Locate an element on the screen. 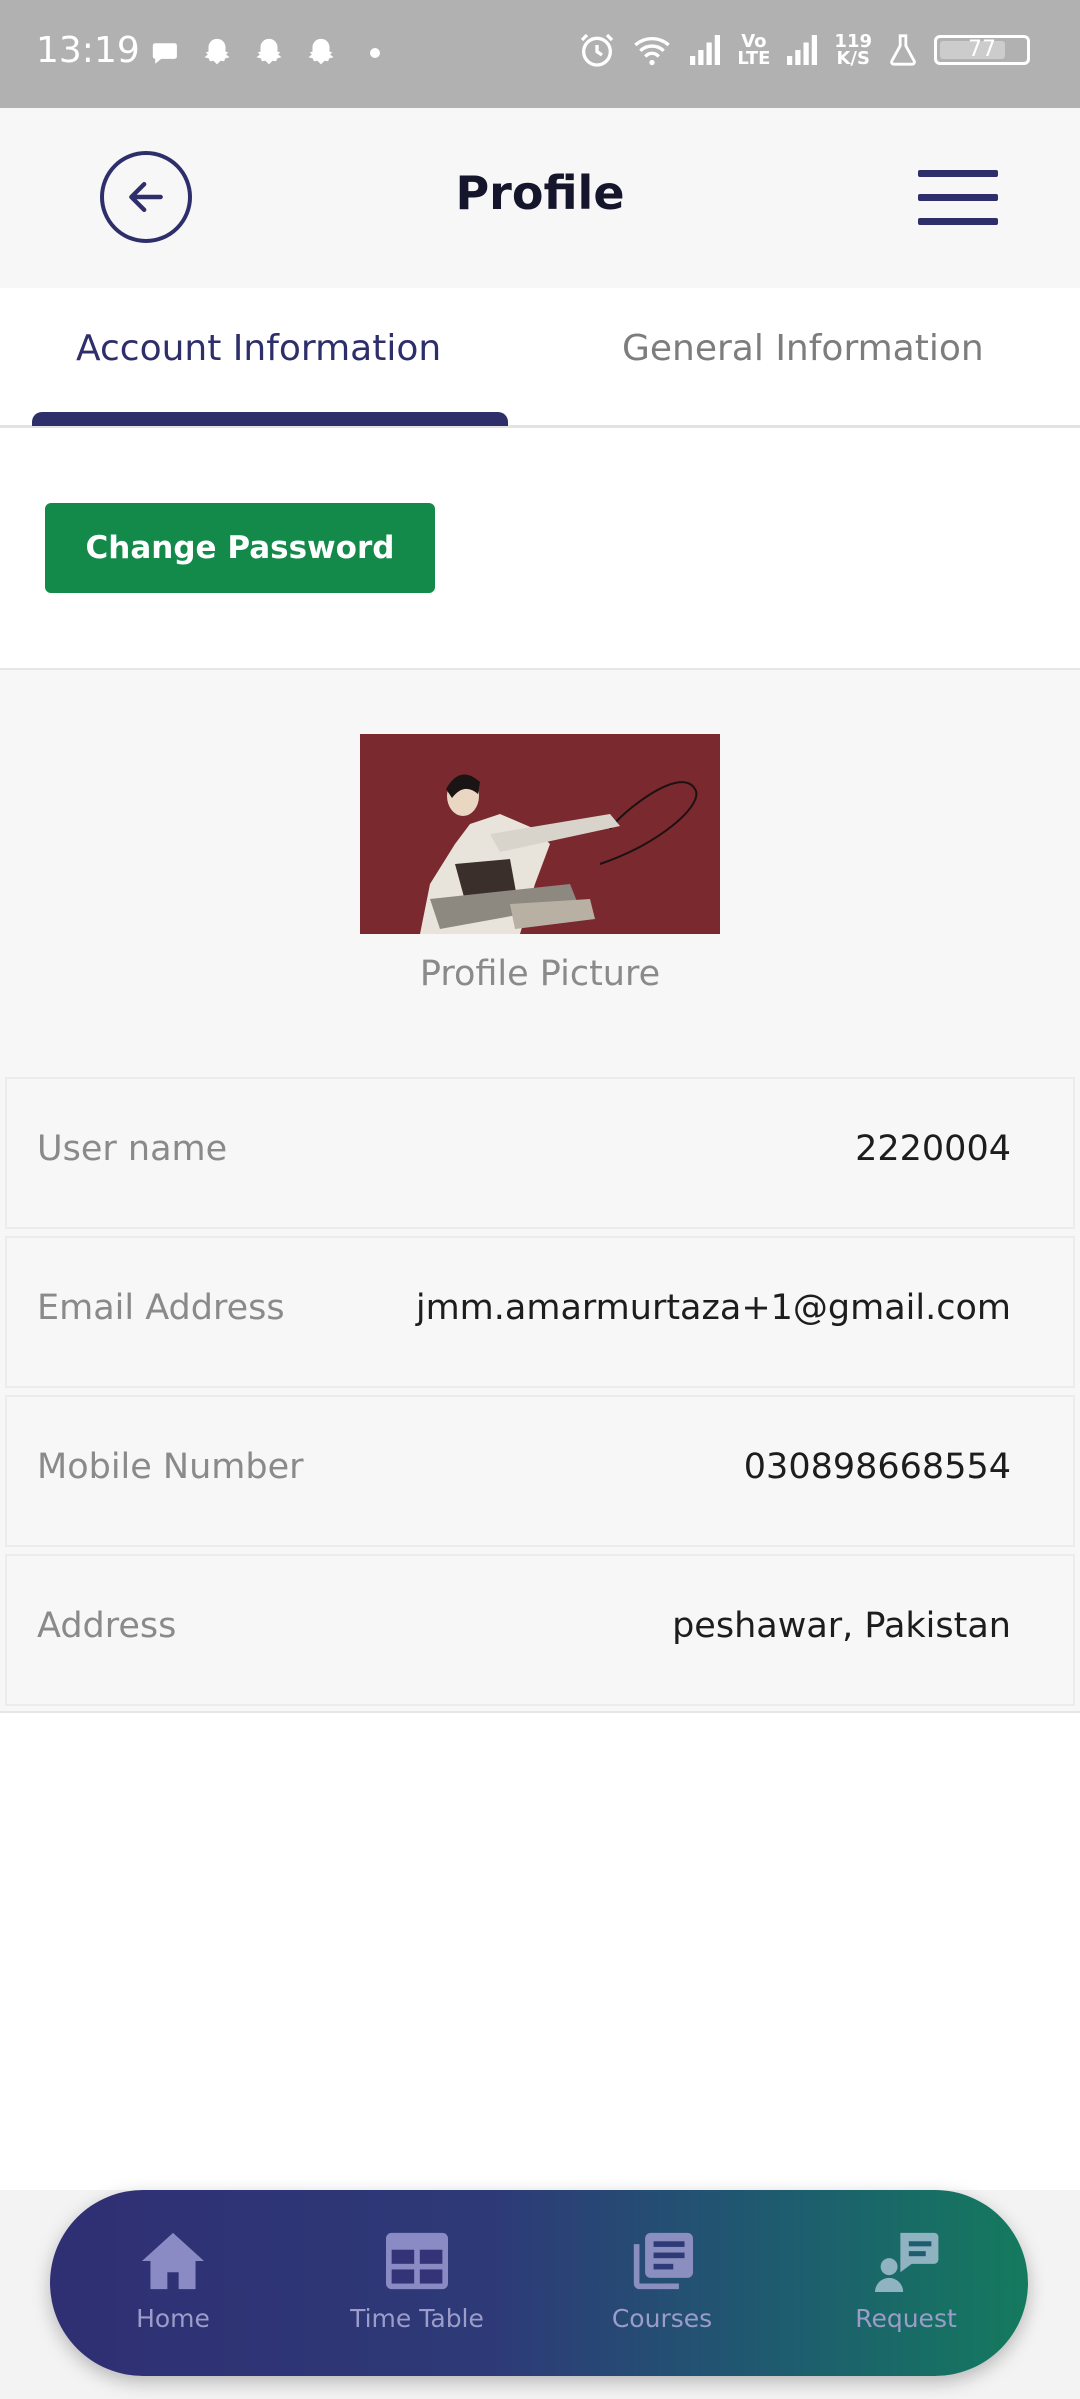 The image size is (1080, 2399). more-notifications-dot is located at coordinates (375, 53).